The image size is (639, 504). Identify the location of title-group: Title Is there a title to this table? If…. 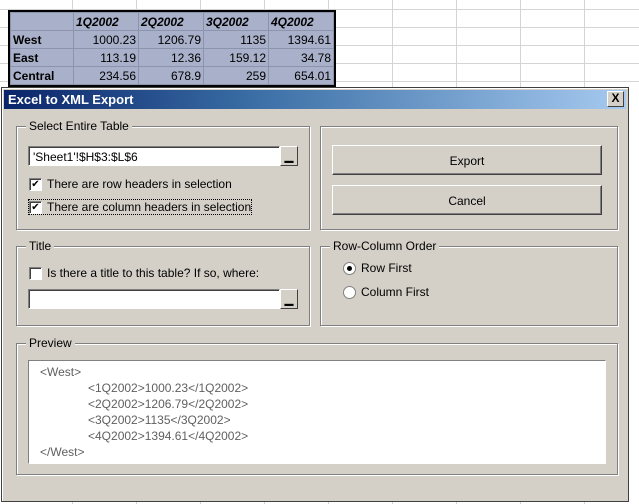
(163, 282).